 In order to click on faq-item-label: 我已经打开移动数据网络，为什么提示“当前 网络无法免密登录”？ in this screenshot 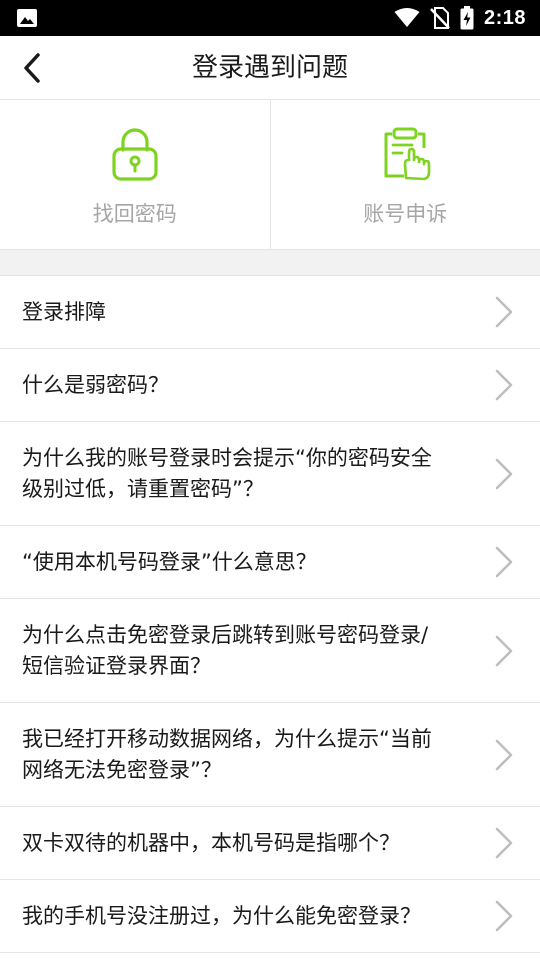, I will do `click(227, 754)`.